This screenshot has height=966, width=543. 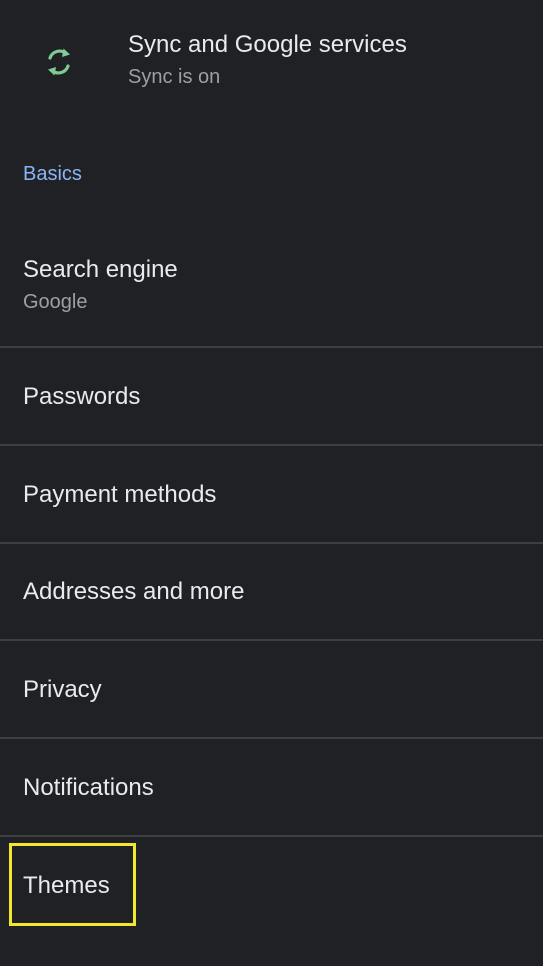 What do you see at coordinates (120, 494) in the screenshot?
I see `payment-methods-label: Payment methods` at bounding box center [120, 494].